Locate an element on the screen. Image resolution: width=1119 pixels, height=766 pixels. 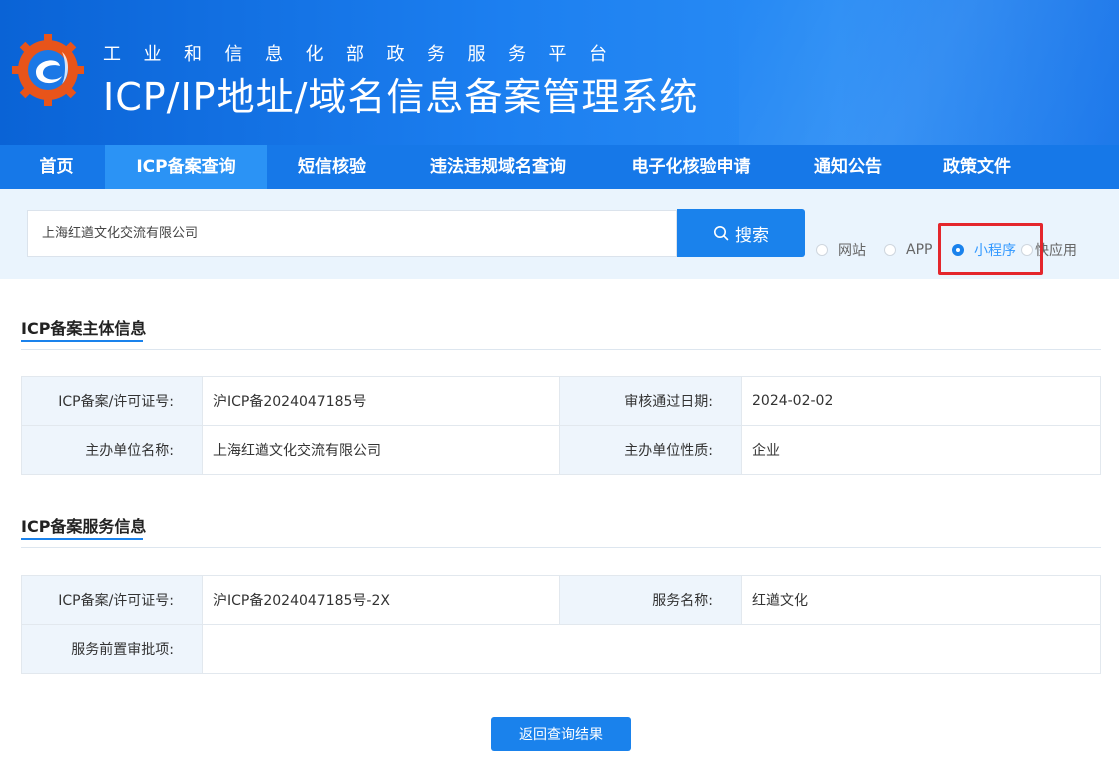
search-button: 搜索 is located at coordinates (741, 233).